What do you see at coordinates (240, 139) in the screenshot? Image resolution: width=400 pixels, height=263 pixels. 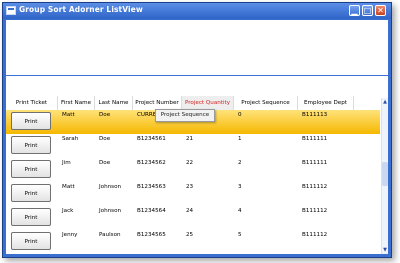 I see `project-sequence-cell: 1` at bounding box center [240, 139].